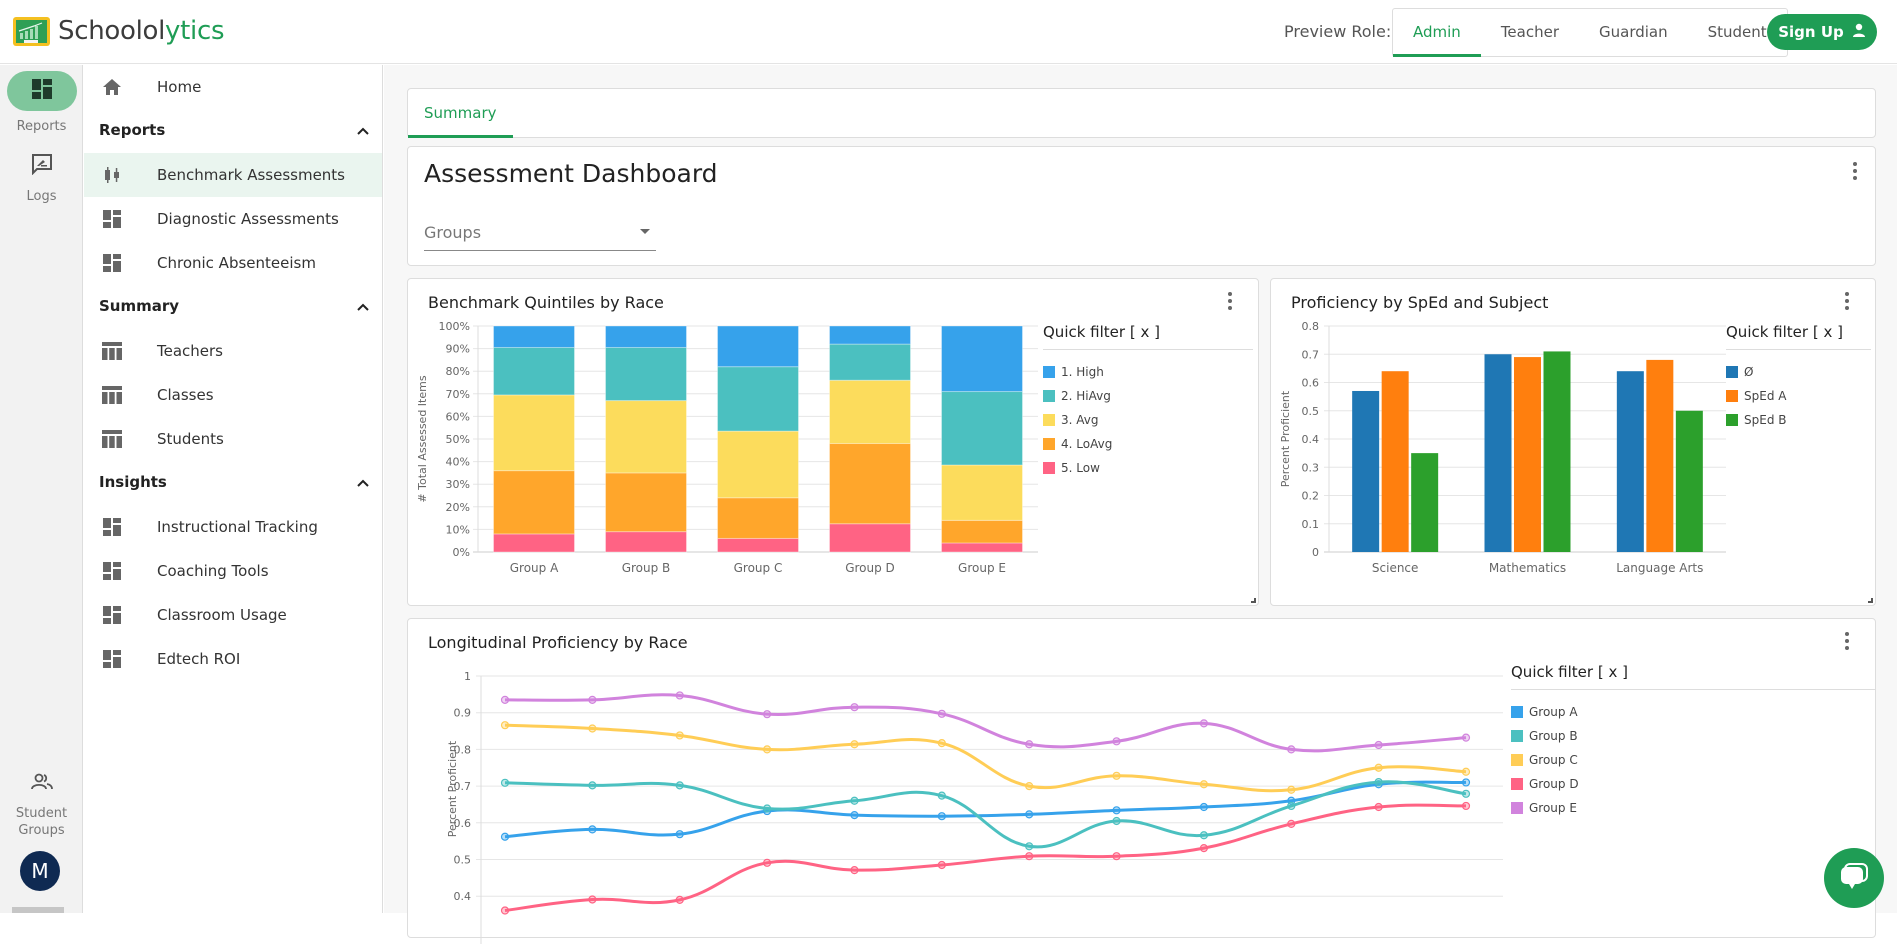  Describe the element at coordinates (190, 351) in the screenshot. I see `nav-item-label: Teachers` at that location.